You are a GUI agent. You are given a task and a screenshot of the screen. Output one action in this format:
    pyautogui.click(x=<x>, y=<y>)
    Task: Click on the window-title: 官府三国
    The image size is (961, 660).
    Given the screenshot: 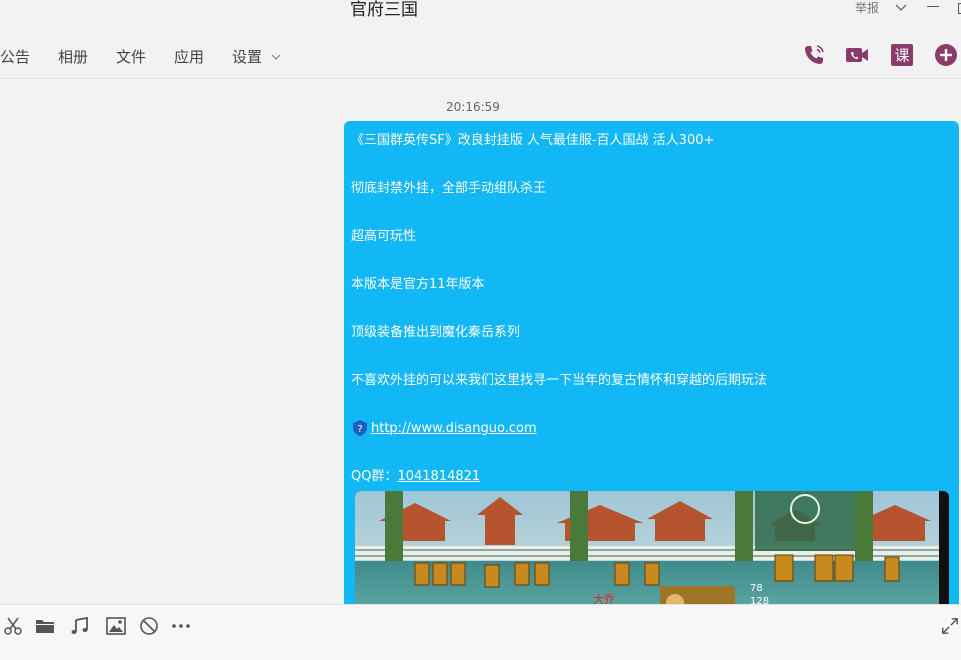 What is the action you would take?
    pyautogui.click(x=384, y=10)
    